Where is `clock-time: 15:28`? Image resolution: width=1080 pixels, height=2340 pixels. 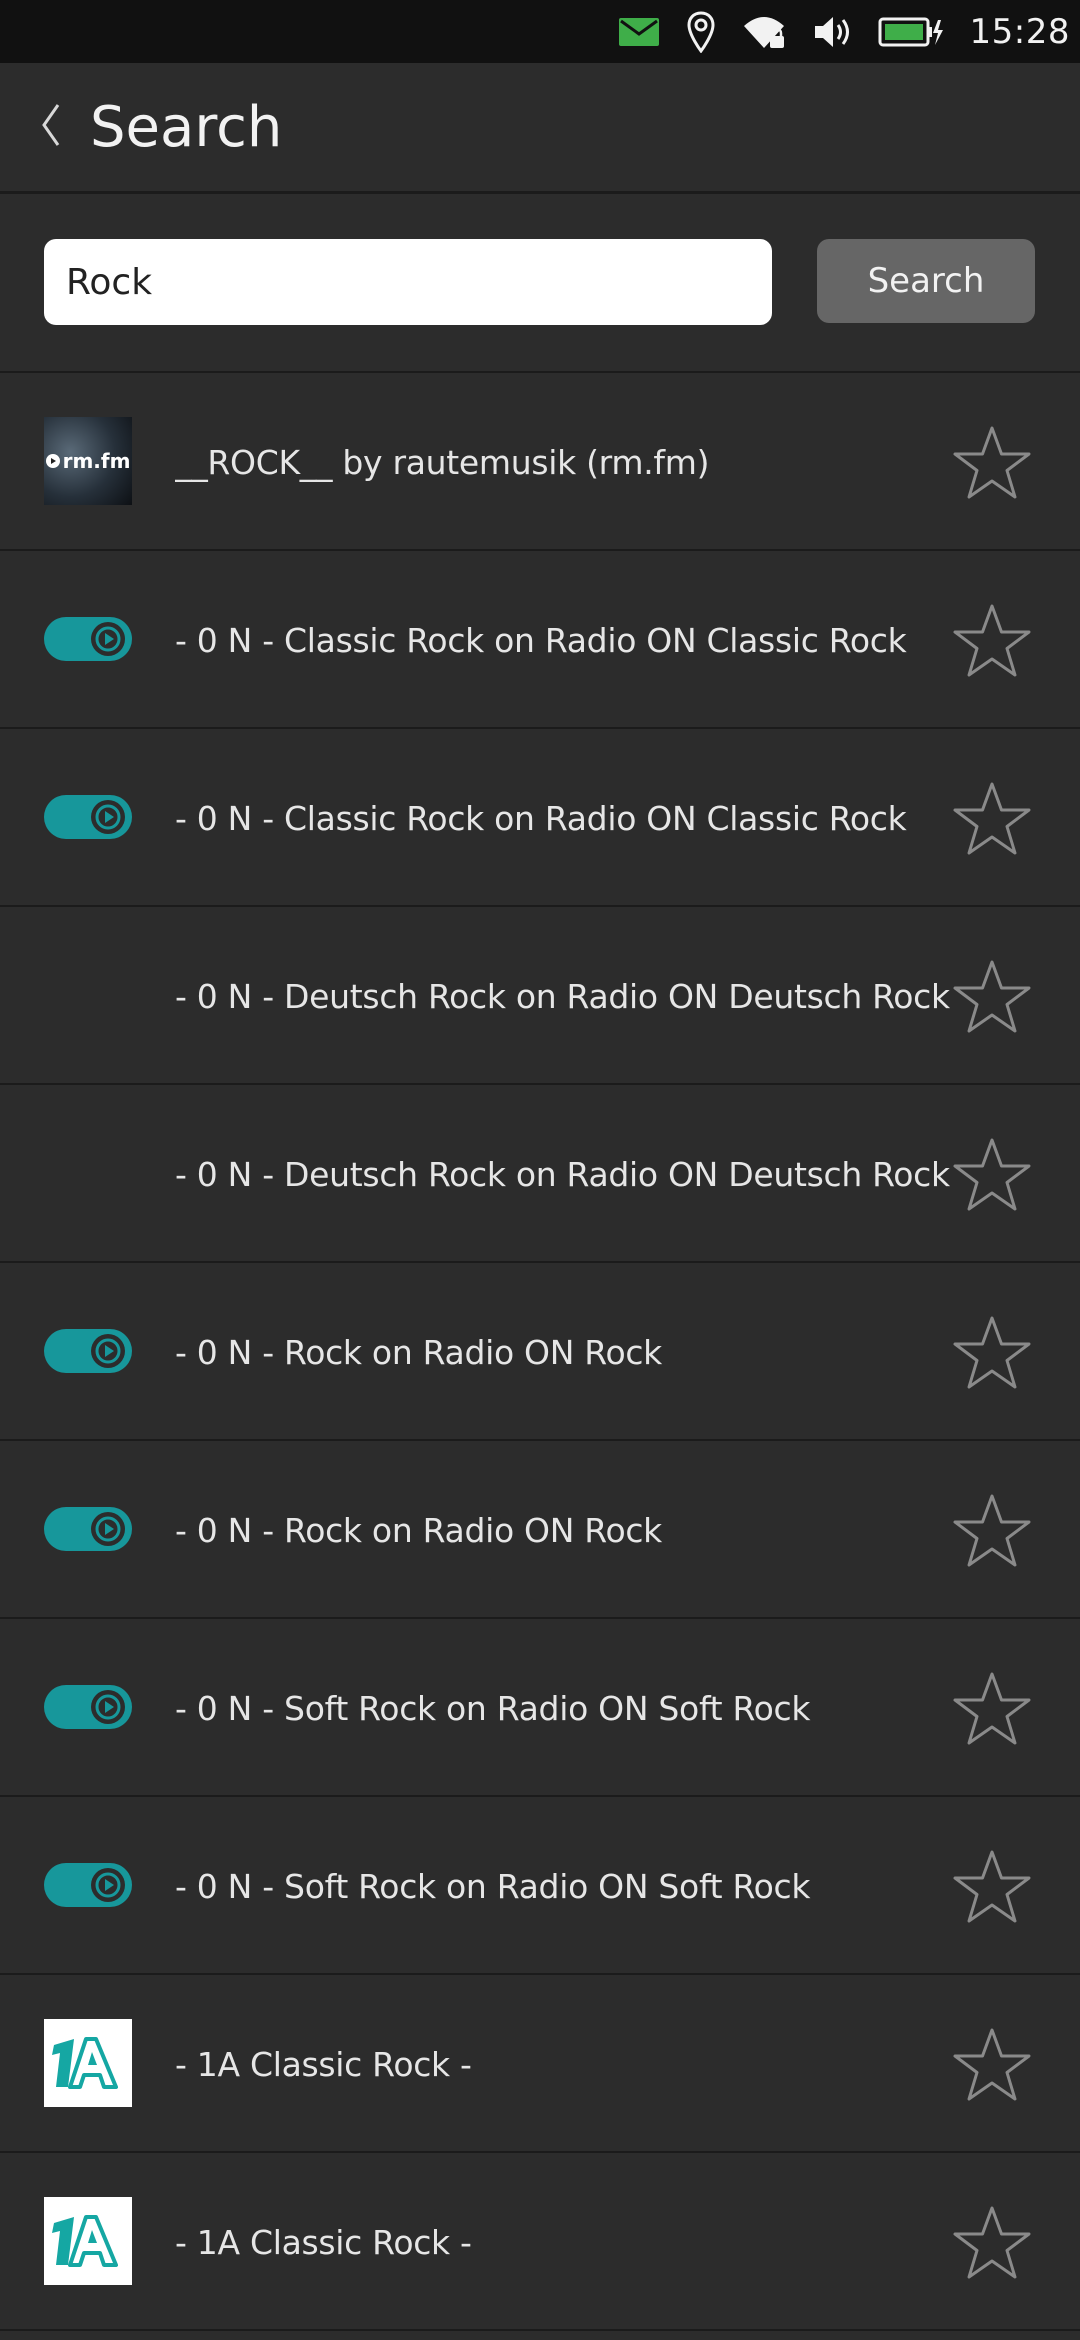 clock-time: 15:28 is located at coordinates (1019, 31).